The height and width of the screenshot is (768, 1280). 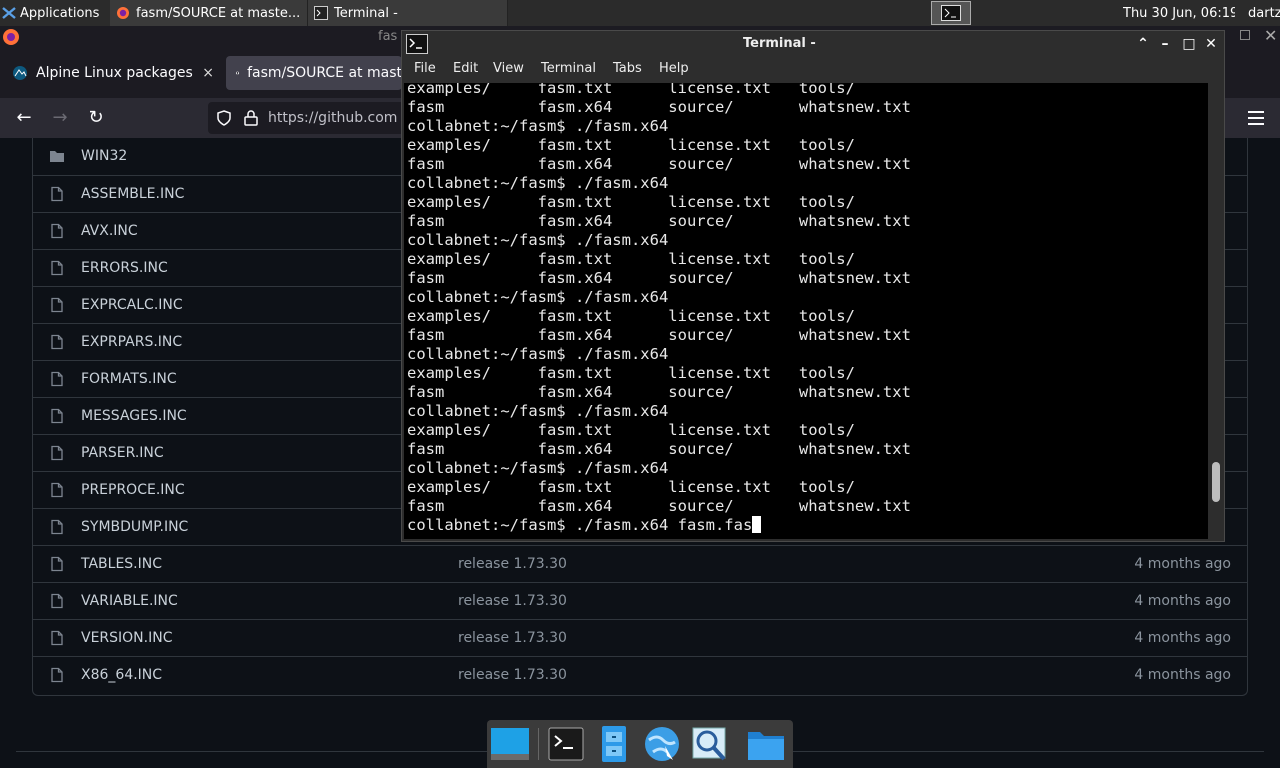 I want to click on file-name-link: TABLES.INC, so click(x=121, y=564).